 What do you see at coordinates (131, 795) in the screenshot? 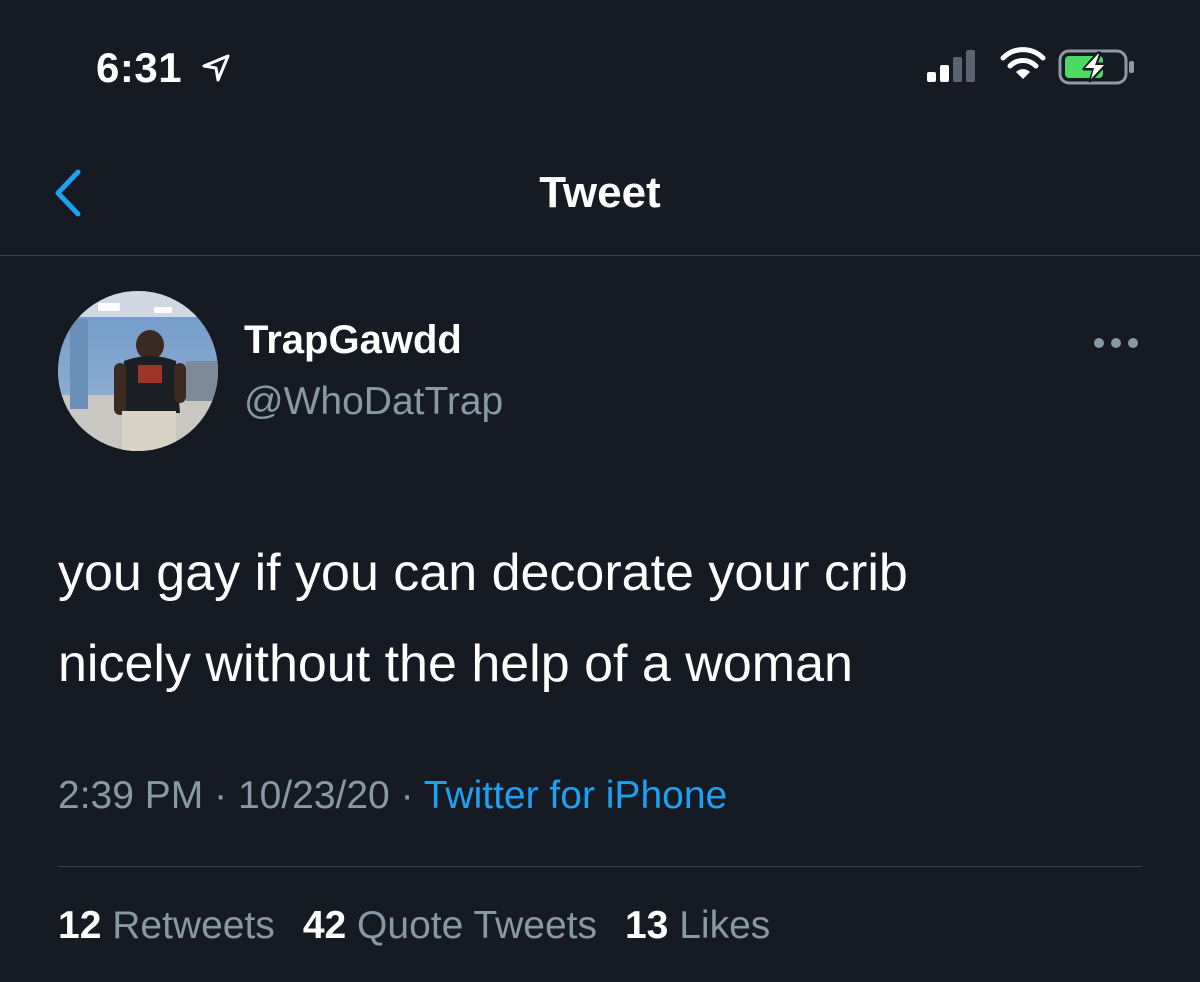
I see `tweet-time: 2:39 PM` at bounding box center [131, 795].